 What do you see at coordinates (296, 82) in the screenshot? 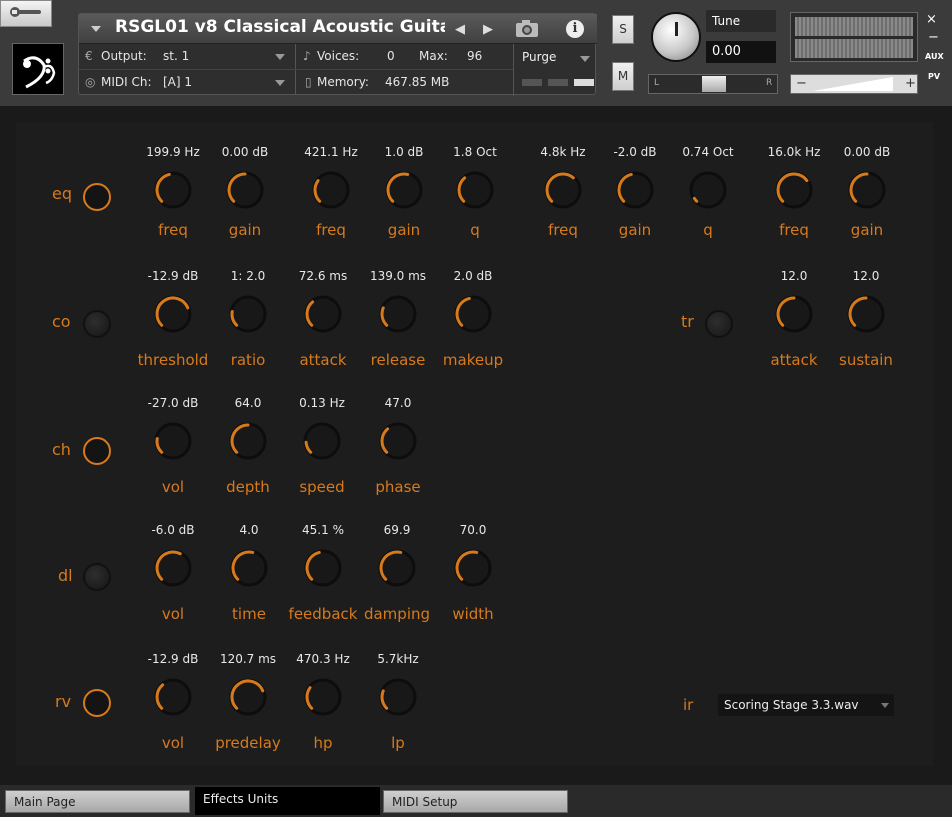
I see `midi-memory-row: ◎ MIDI Ch: [A] 1 ▯ Memory: 467.85 MB` at bounding box center [296, 82].